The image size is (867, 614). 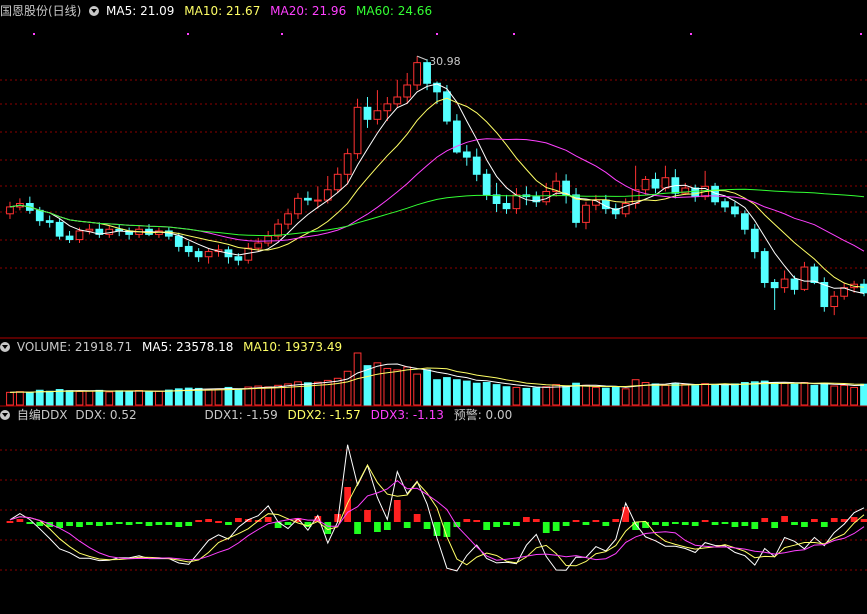 I want to click on volume-ma5-label: MA5: 23578.18, so click(x=188, y=347).